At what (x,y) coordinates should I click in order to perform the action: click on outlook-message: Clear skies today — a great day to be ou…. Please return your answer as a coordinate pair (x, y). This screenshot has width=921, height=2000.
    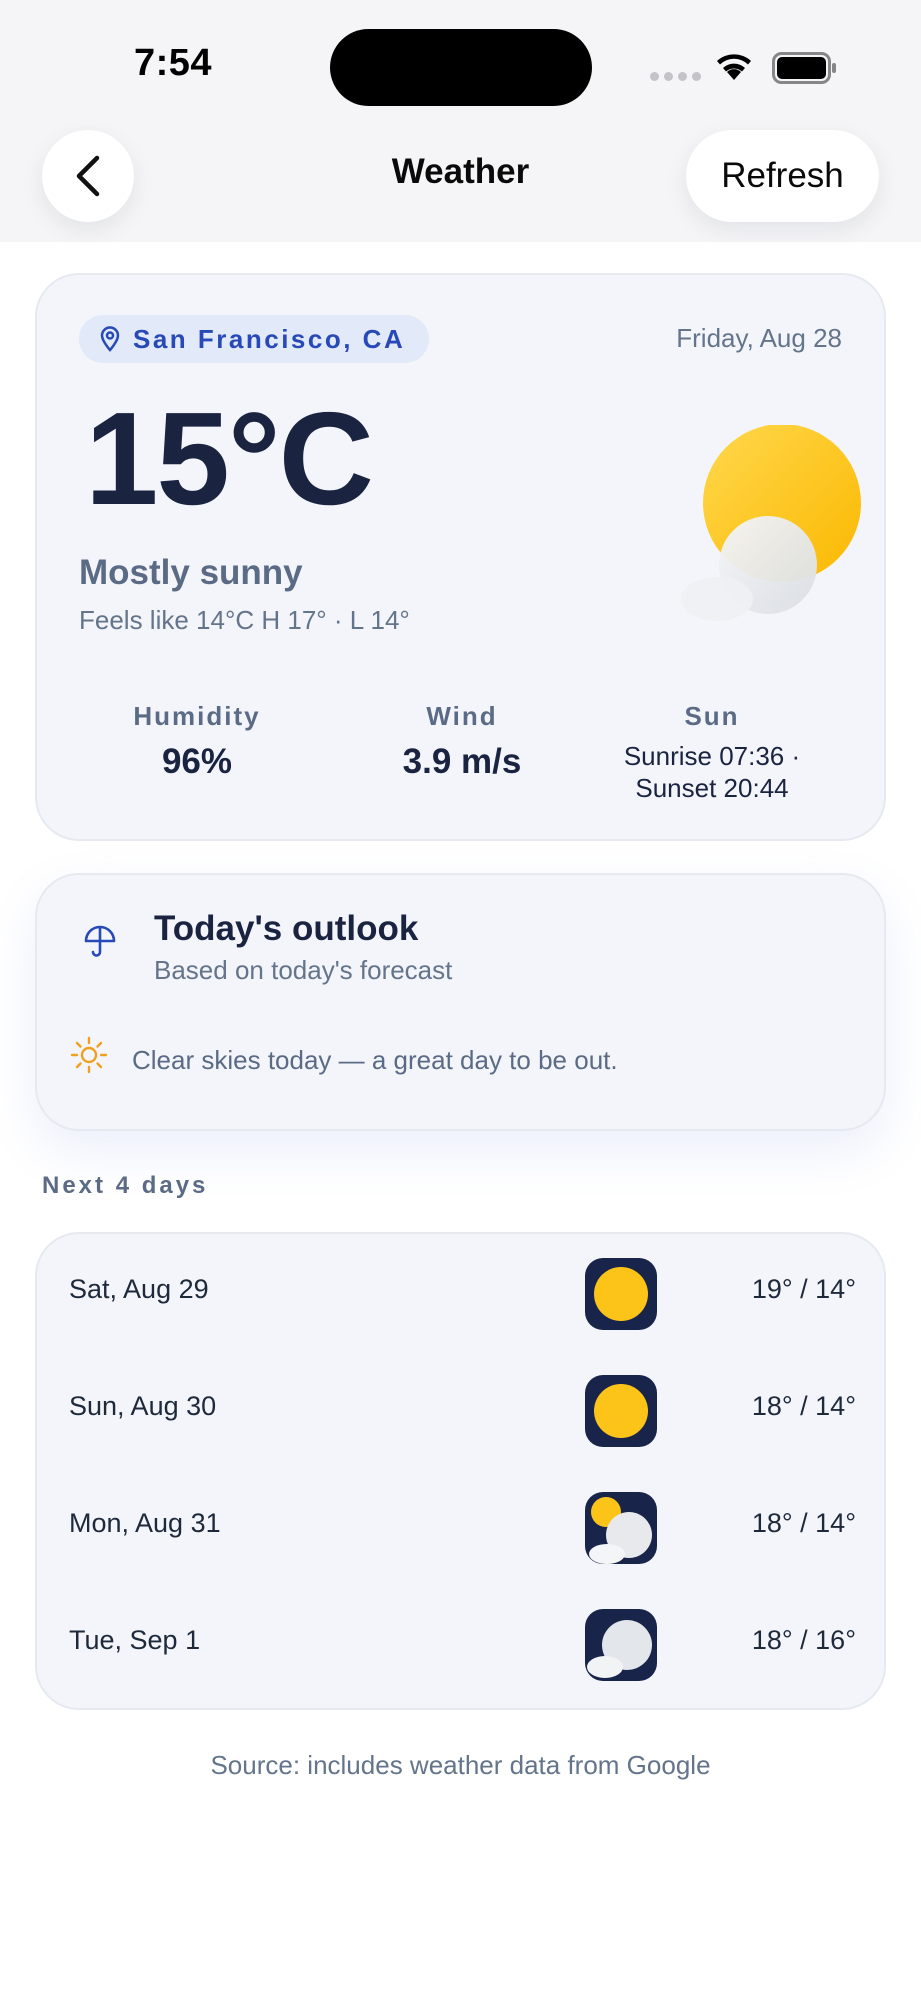
    Looking at the image, I should click on (375, 1060).